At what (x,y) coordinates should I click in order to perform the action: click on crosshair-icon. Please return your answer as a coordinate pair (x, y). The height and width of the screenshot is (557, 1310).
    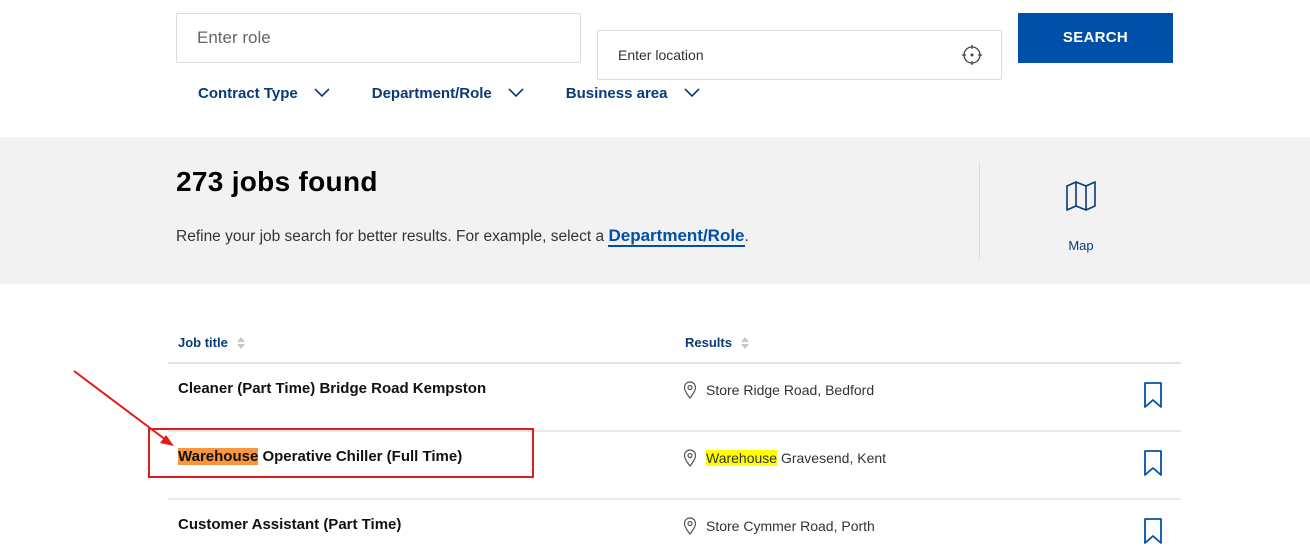
    Looking at the image, I should click on (972, 55).